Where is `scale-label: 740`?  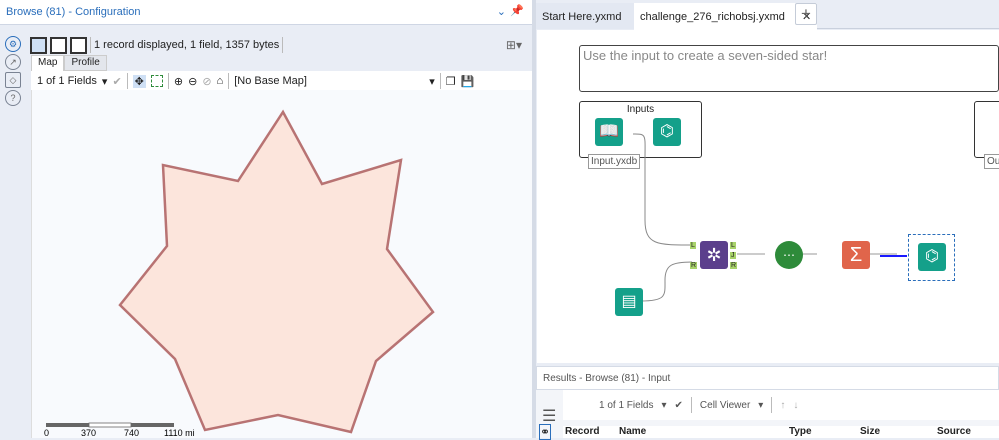
scale-label: 740 is located at coordinates (131, 433).